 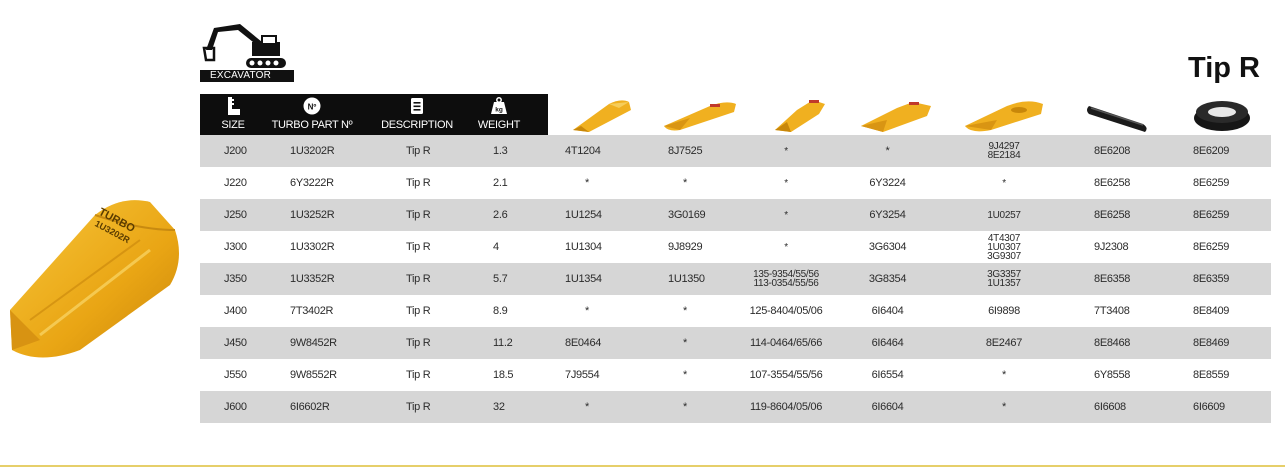 I want to click on cell-weight: 2.6, so click(x=500, y=215).